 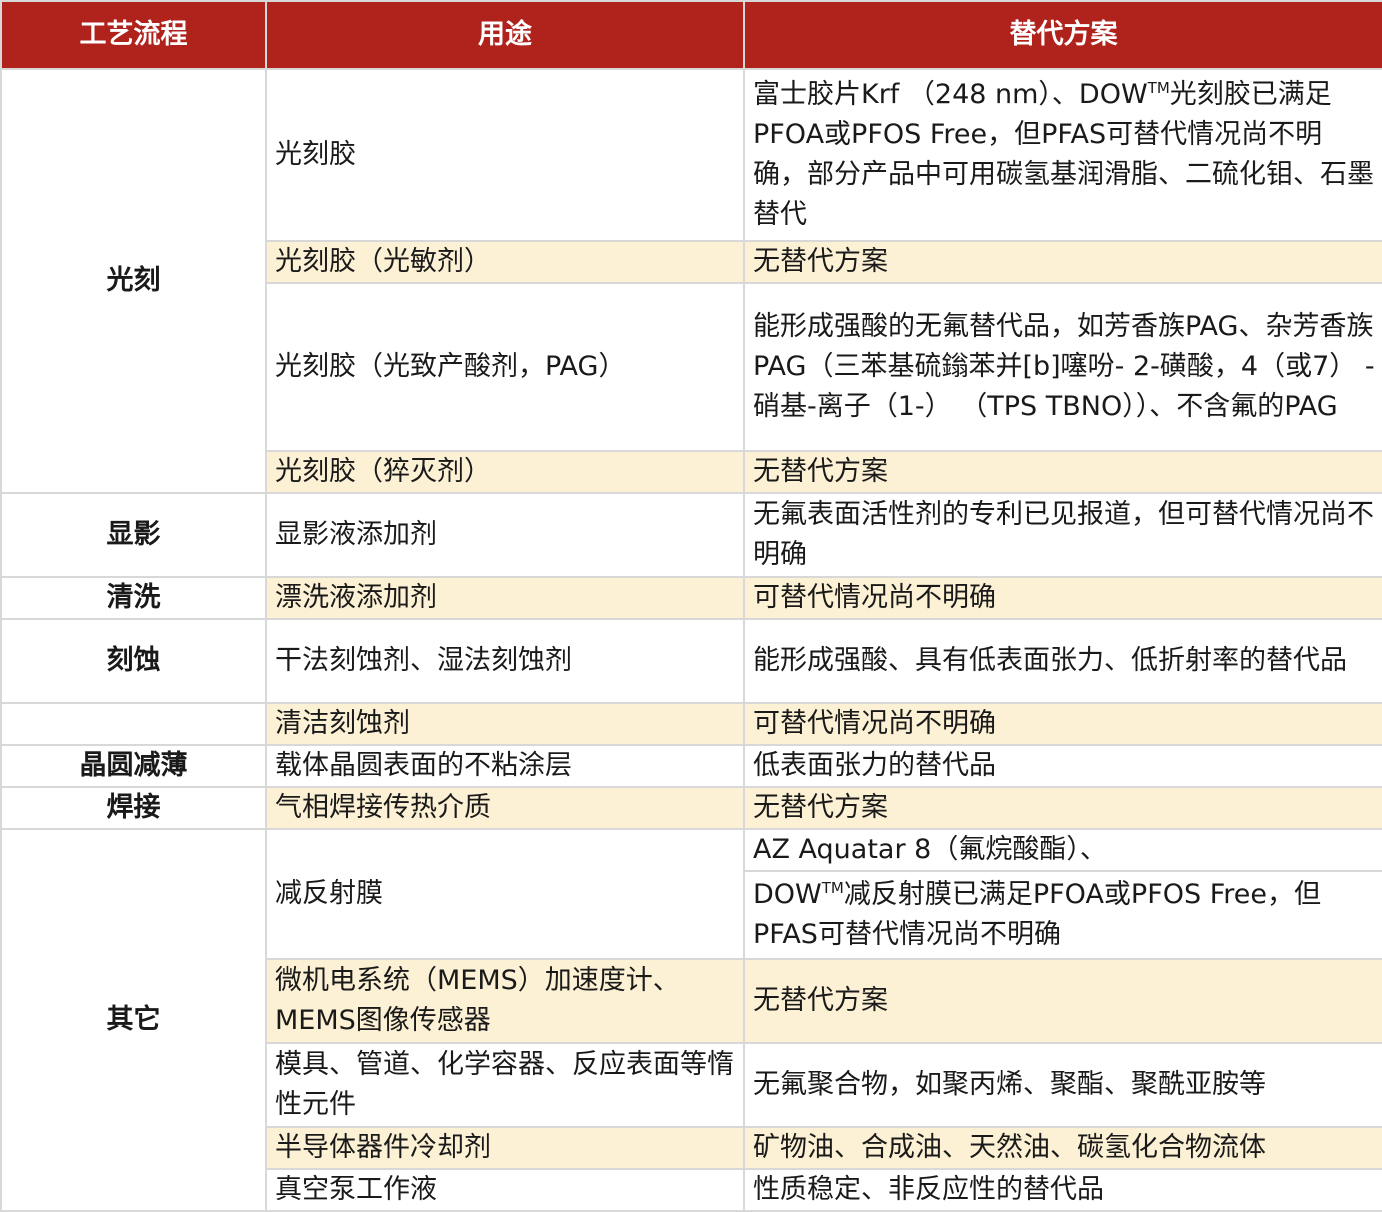 What do you see at coordinates (1062, 661) in the screenshot?
I see `alternative-cell: 能形成强酸、具有低表面张力、低折射率的替代品` at bounding box center [1062, 661].